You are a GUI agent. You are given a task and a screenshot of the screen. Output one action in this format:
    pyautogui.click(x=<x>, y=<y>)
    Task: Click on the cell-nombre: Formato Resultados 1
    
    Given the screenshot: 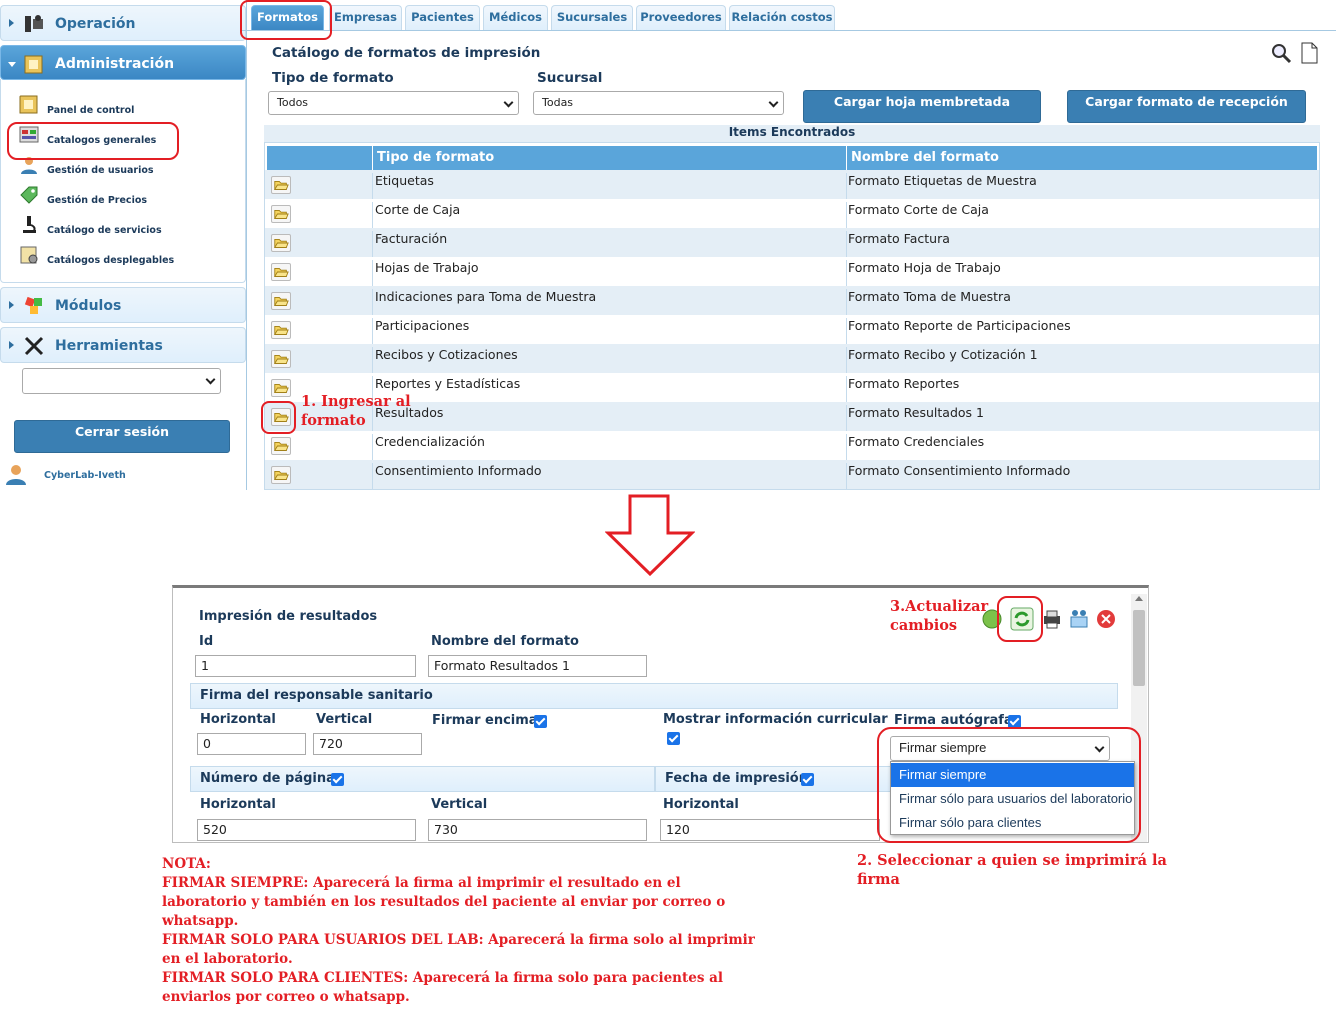 What is the action you would take?
    pyautogui.click(x=916, y=412)
    